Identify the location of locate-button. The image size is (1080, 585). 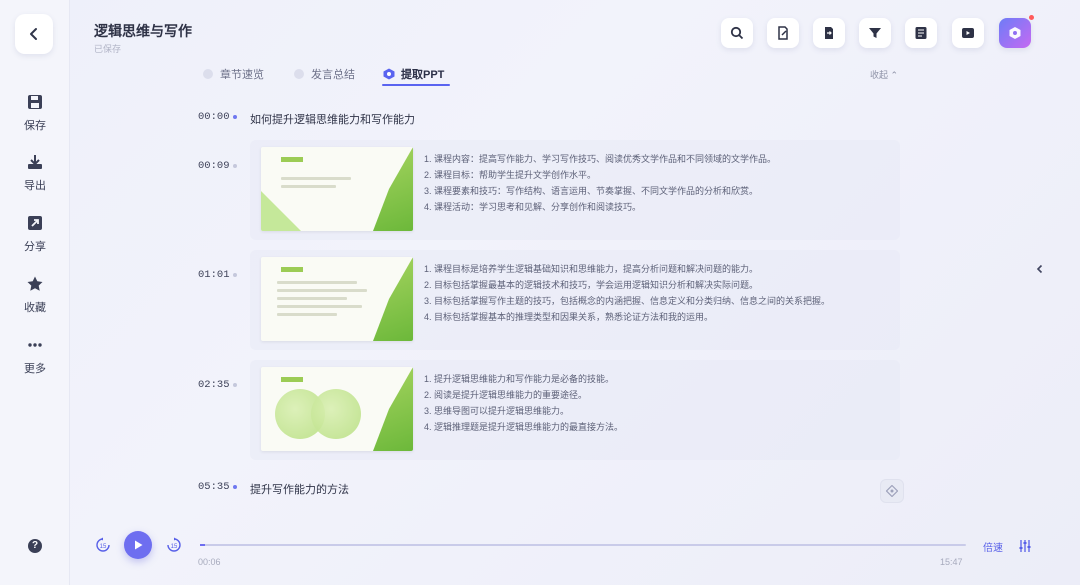
(892, 491).